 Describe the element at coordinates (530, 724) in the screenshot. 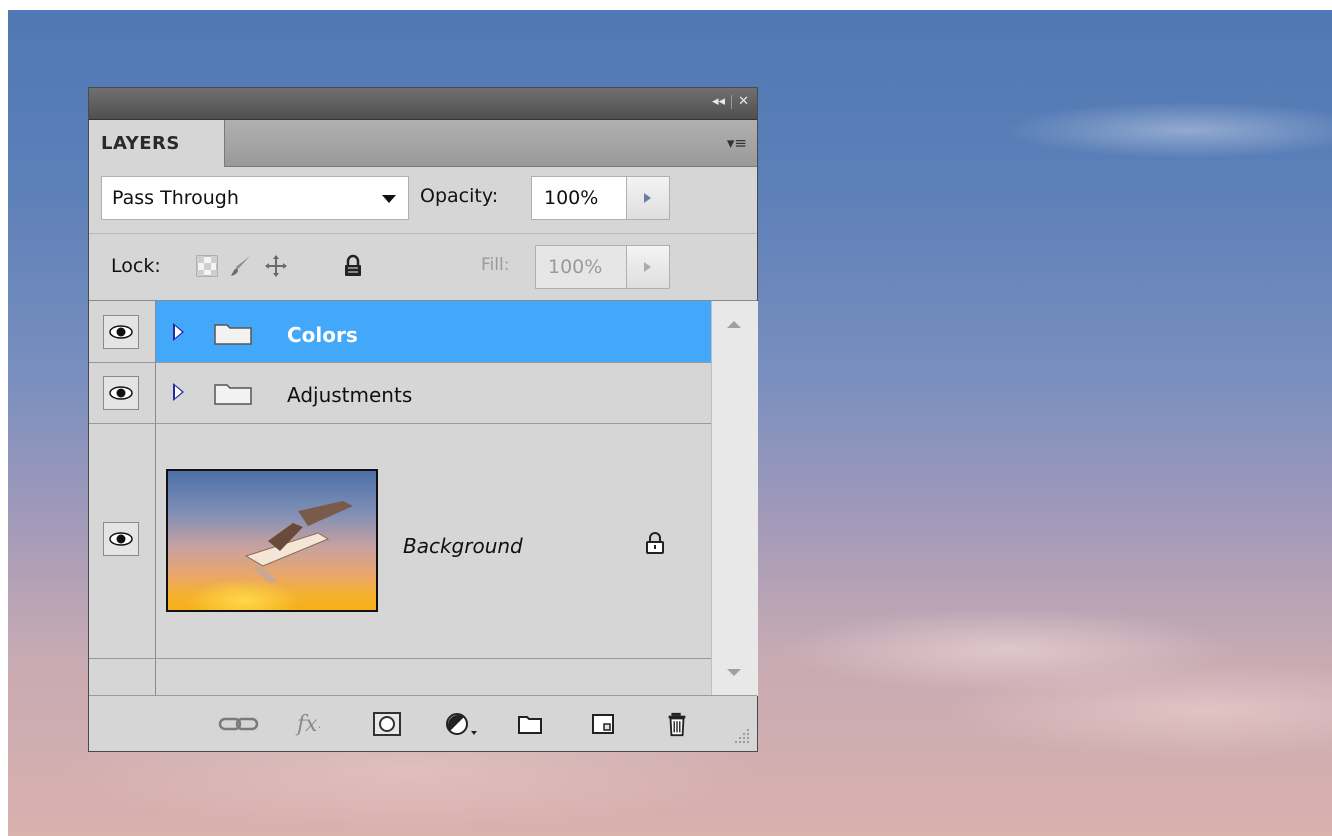

I see `new-group-icon` at that location.